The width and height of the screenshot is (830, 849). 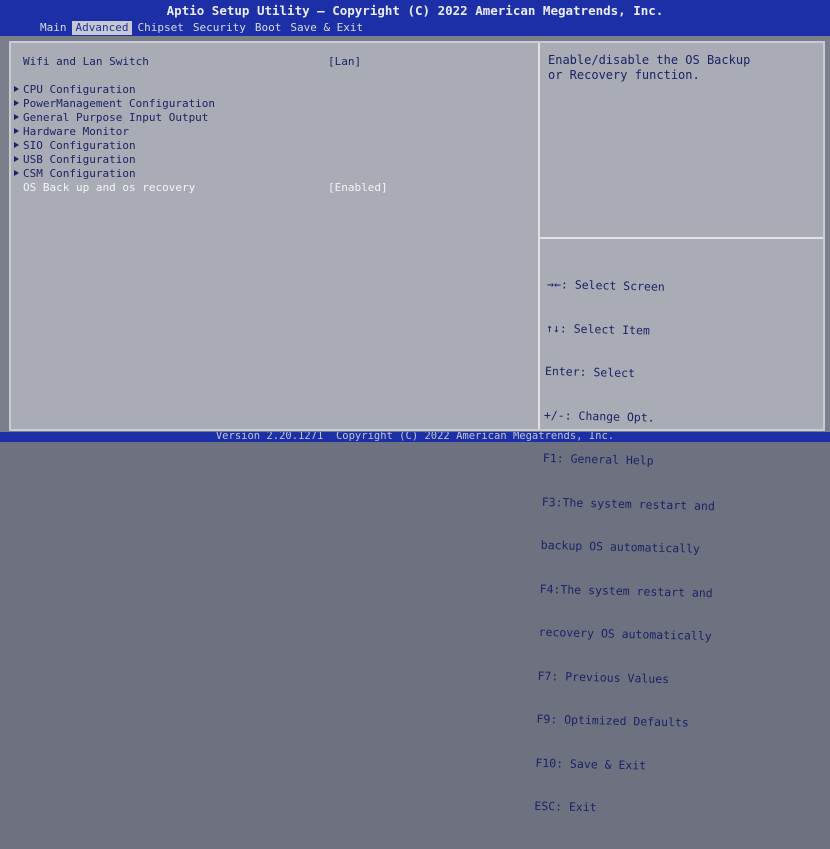 I want to click on menu-item-power-management: PowerManagement Configuration, so click(x=113, y=103).